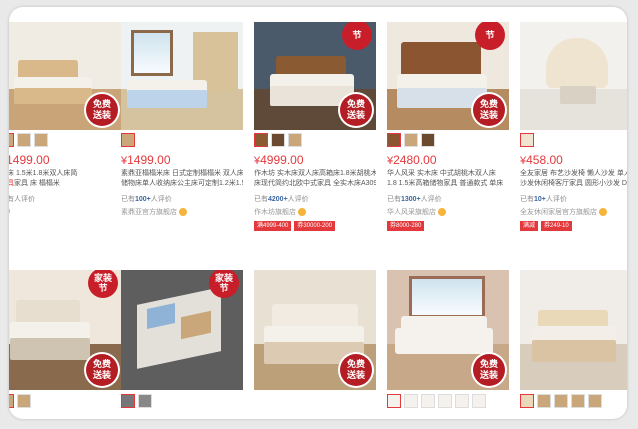  I want to click on promo-tag: 满减, so click(529, 226).